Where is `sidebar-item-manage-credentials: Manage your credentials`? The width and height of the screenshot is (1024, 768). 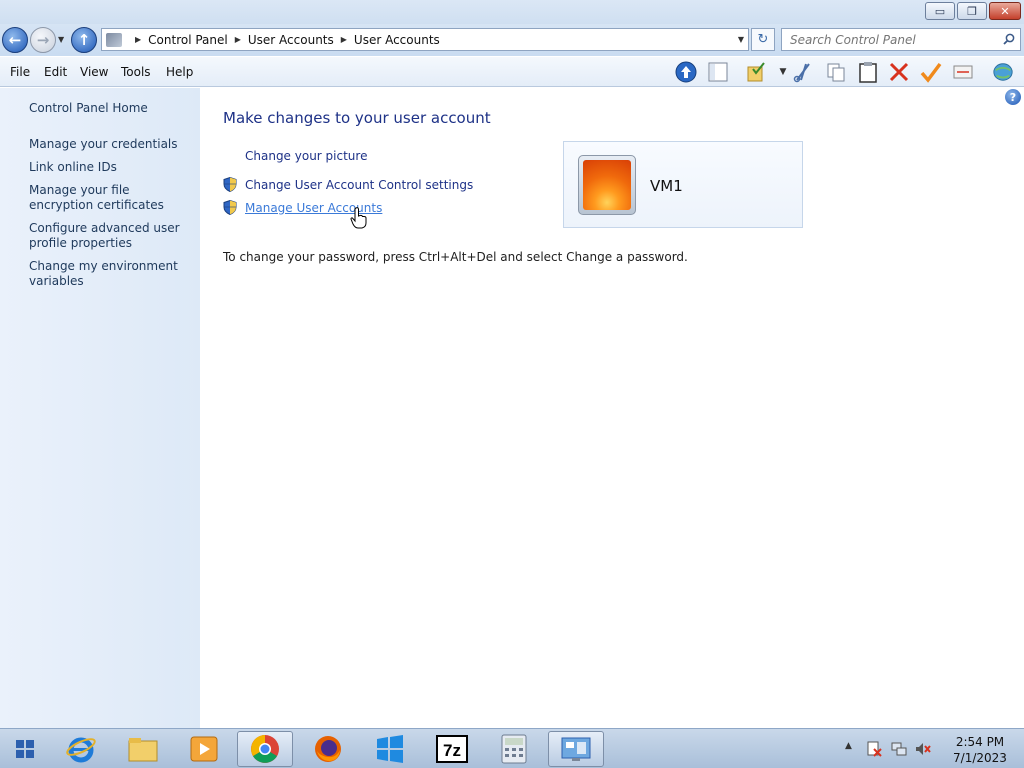
sidebar-item-manage-credentials: Manage your credentials is located at coordinates (111, 144).